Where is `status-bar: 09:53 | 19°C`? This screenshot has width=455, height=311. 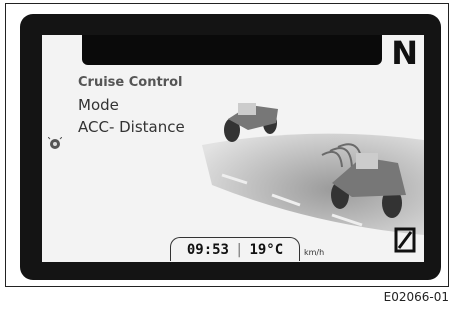
status-bar: 09:53 | 19°C is located at coordinates (235, 249).